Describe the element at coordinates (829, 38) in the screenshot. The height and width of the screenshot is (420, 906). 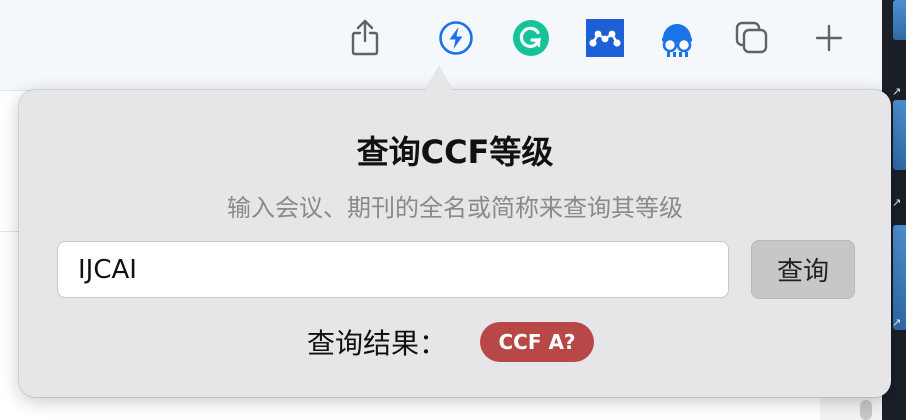
I see `new-tab-plus-icon` at that location.